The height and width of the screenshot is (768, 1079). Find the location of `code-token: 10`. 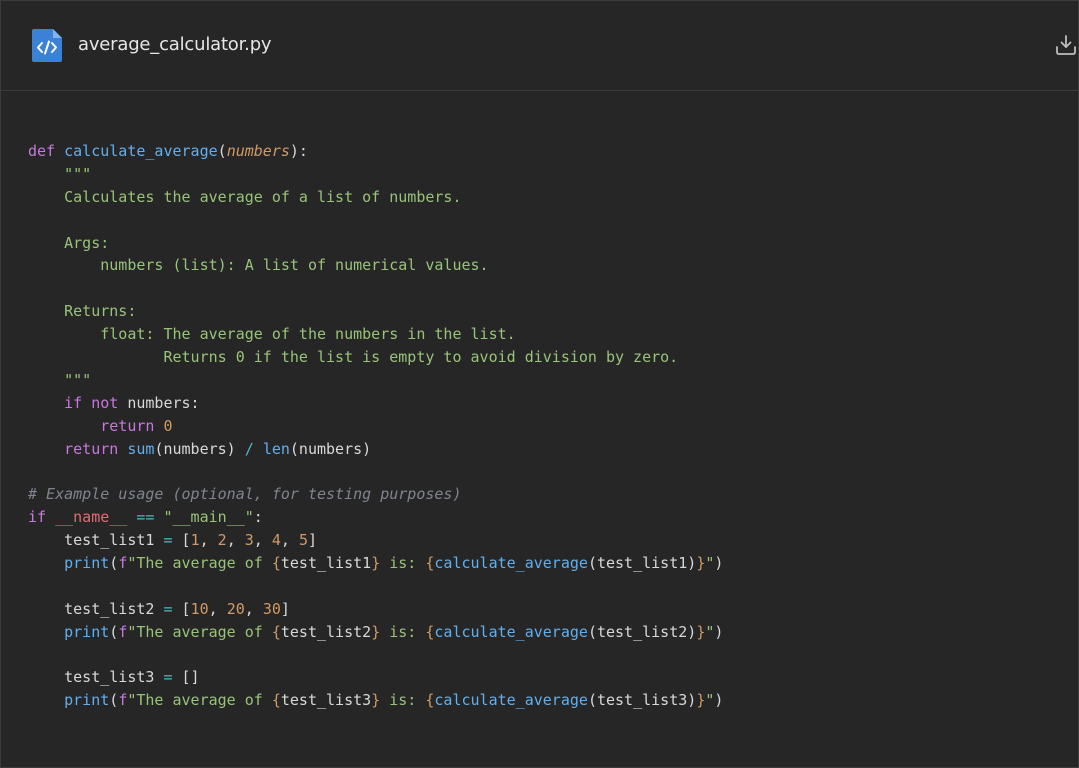

code-token: 10 is located at coordinates (199, 608).